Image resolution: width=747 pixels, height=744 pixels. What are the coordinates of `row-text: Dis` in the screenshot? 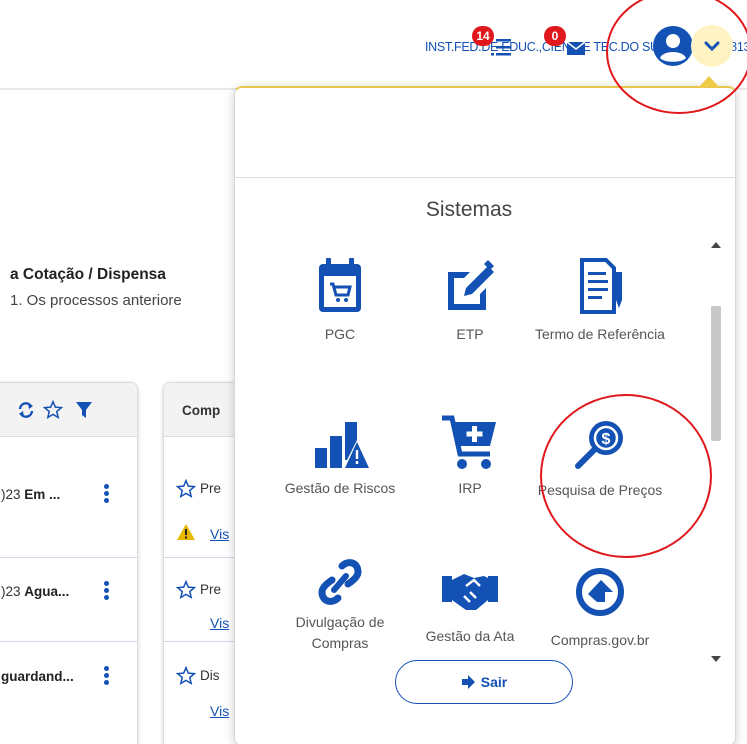 It's located at (210, 675).